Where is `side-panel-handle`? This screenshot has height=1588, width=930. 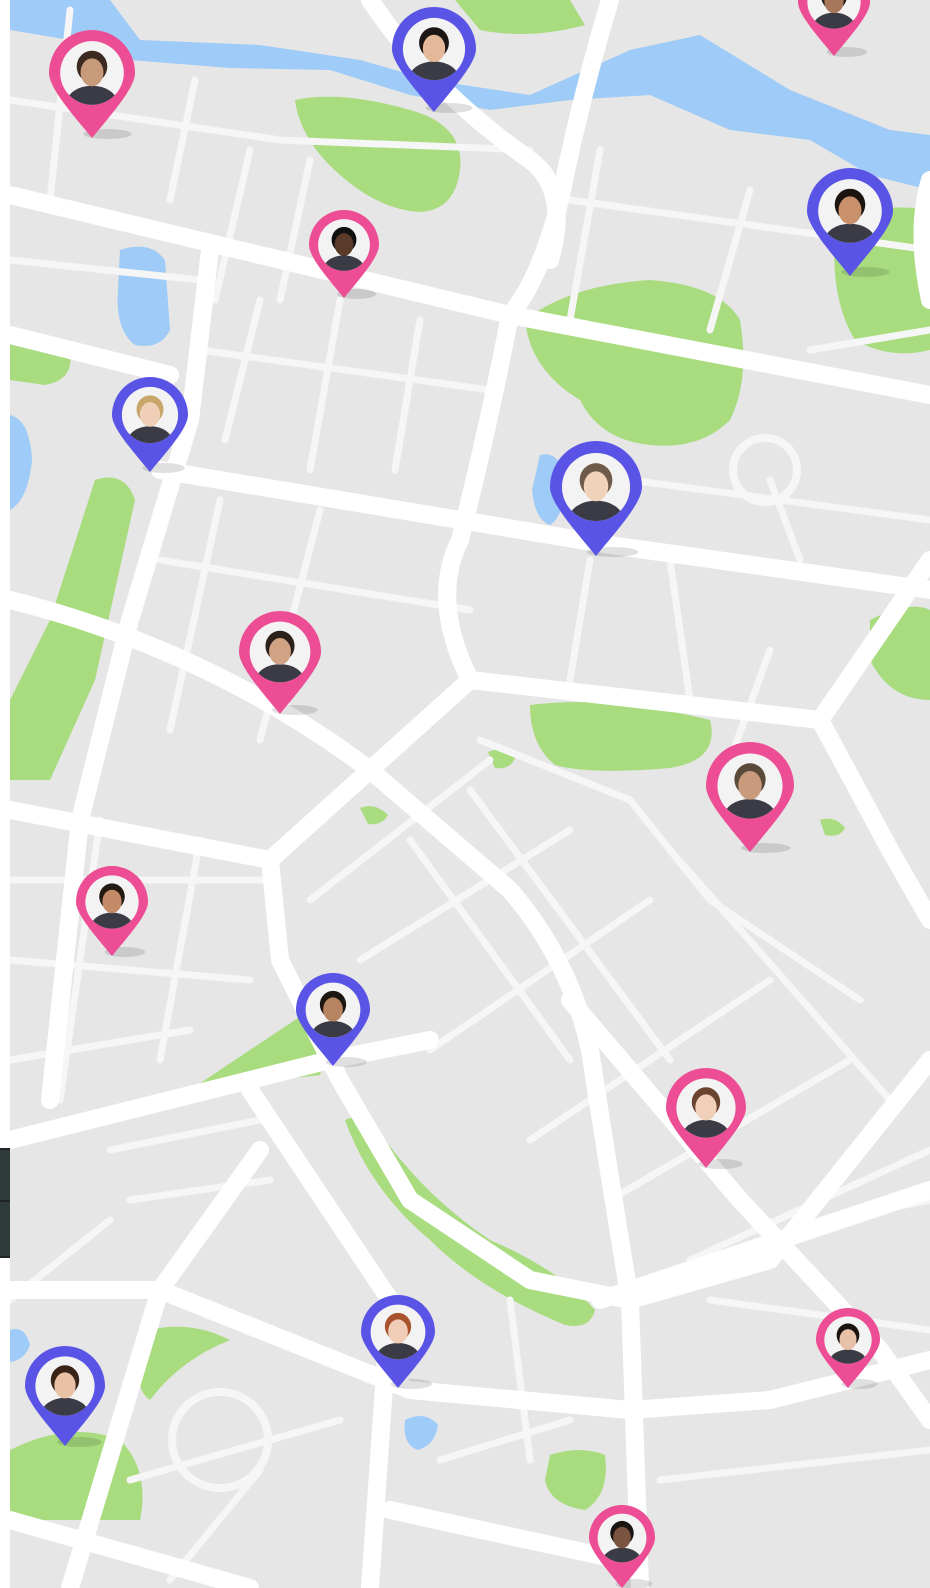 side-panel-handle is located at coordinates (5, 1203).